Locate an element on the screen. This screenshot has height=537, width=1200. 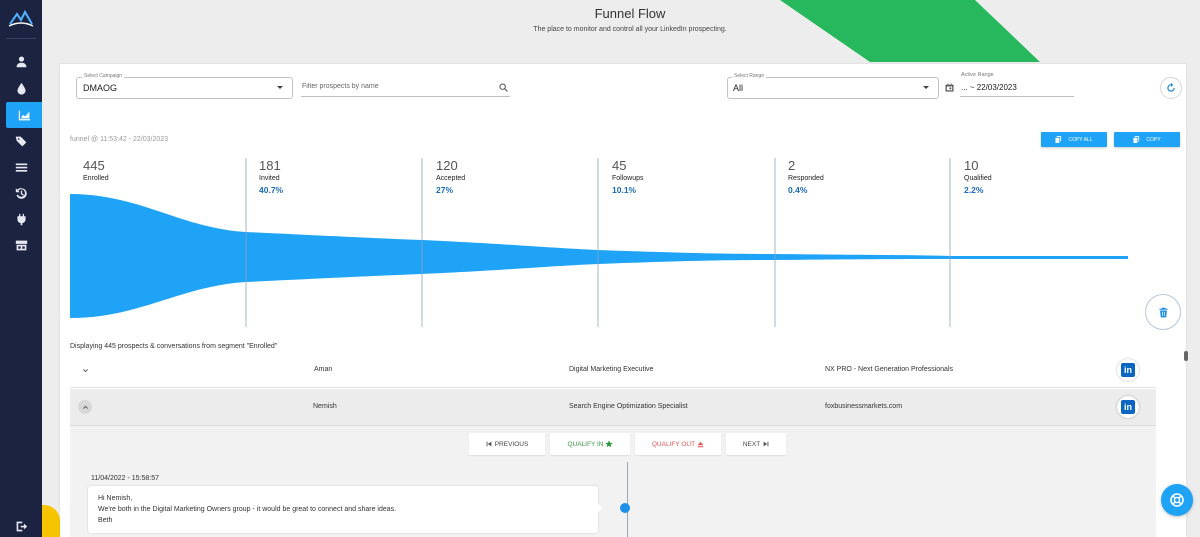
drop-icon is located at coordinates (21, 88).